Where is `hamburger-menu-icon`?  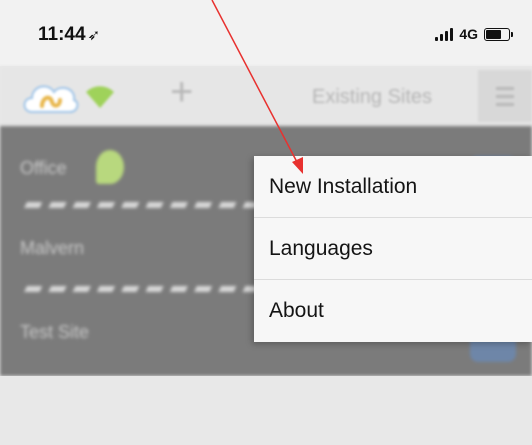
hamburger-menu-icon is located at coordinates (505, 96).